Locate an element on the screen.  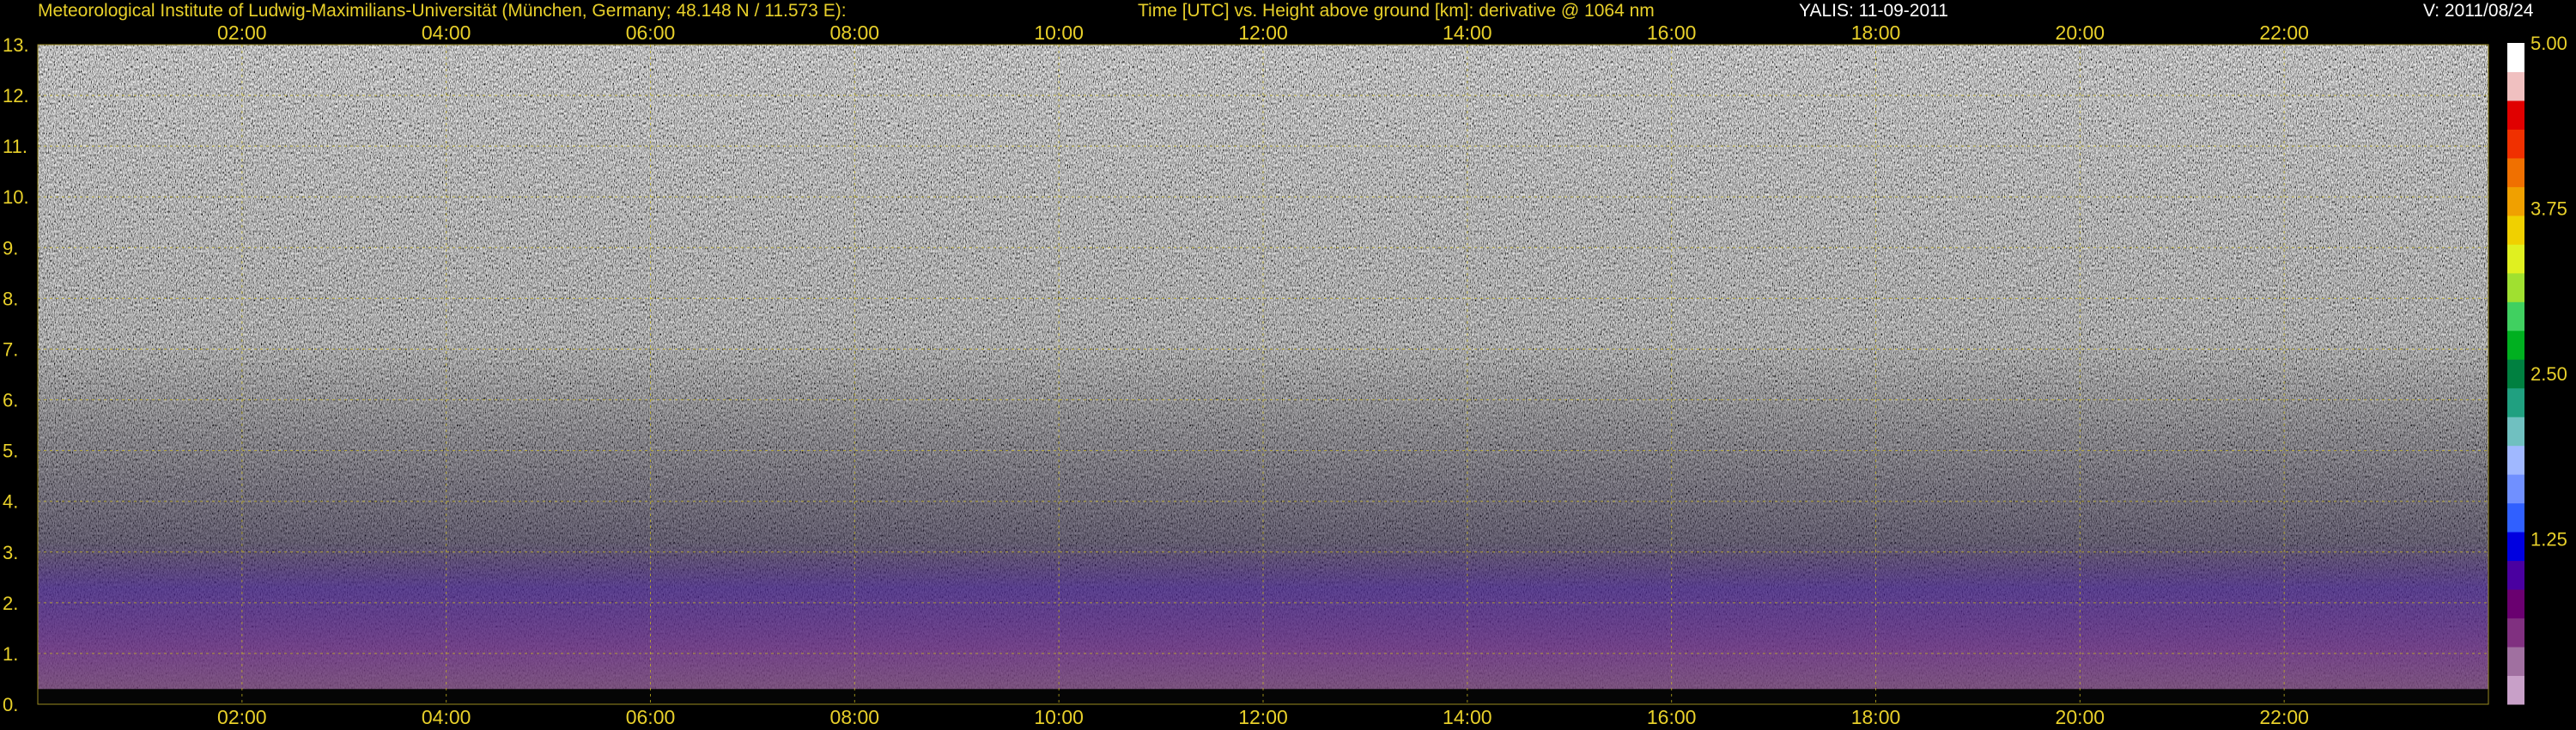
x-tick-label-top: 12:00 is located at coordinates (1263, 32).